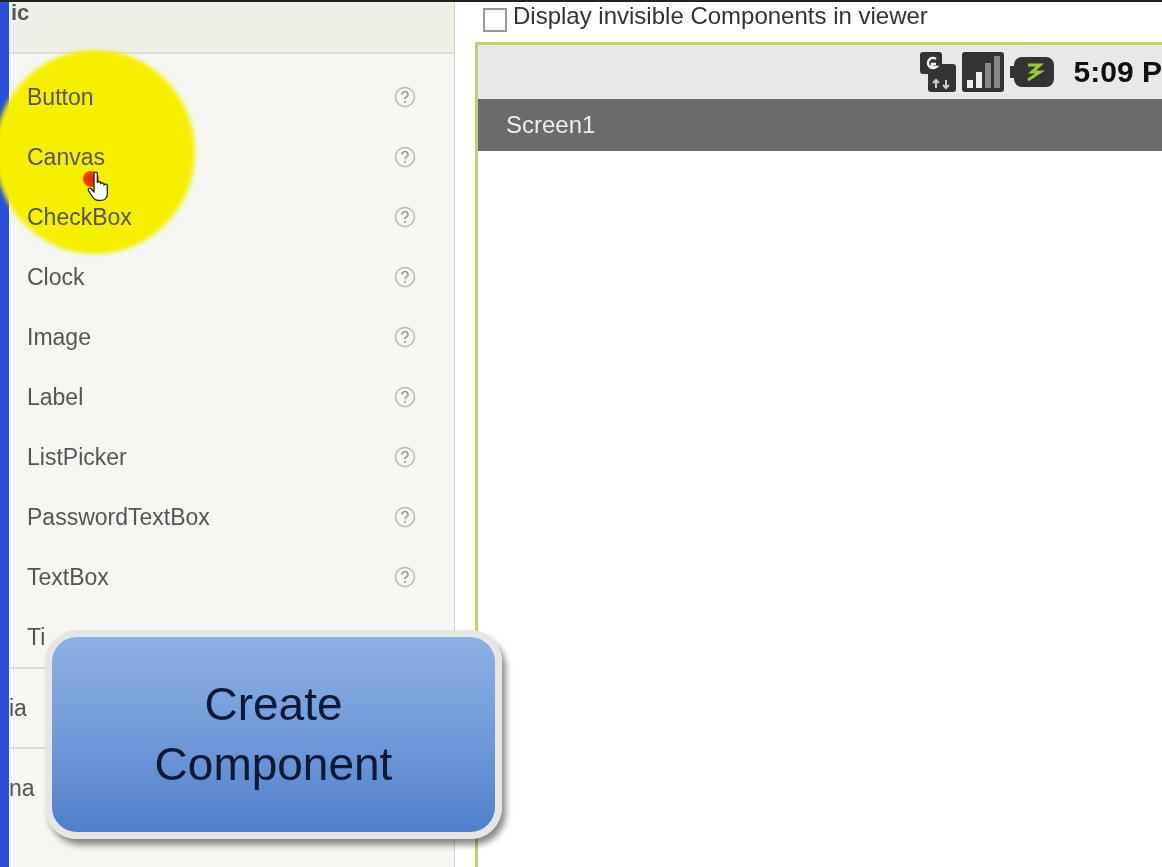 Image resolution: width=1162 pixels, height=867 pixels. Describe the element at coordinates (982, 72) in the screenshot. I see `signal-icon` at that location.